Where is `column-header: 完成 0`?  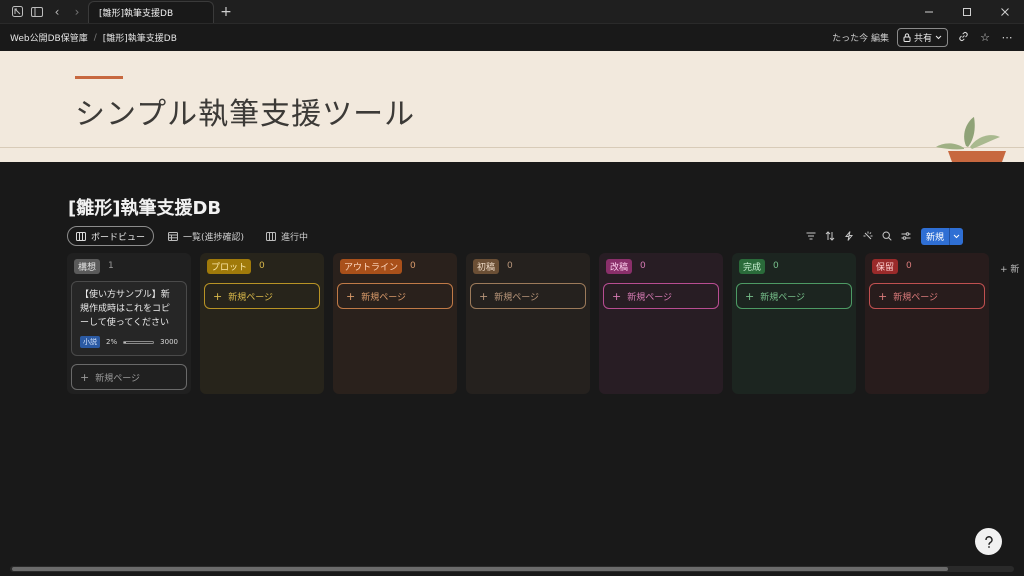
column-header: 完成 0 is located at coordinates (794, 266).